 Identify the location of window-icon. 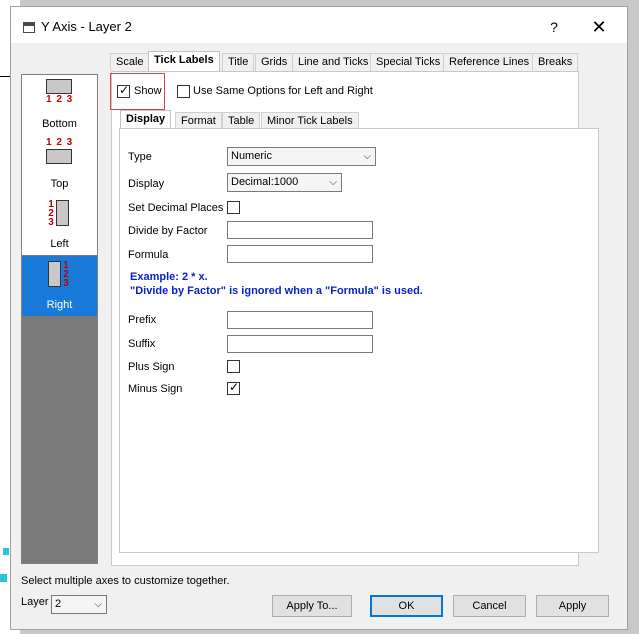
(29, 27).